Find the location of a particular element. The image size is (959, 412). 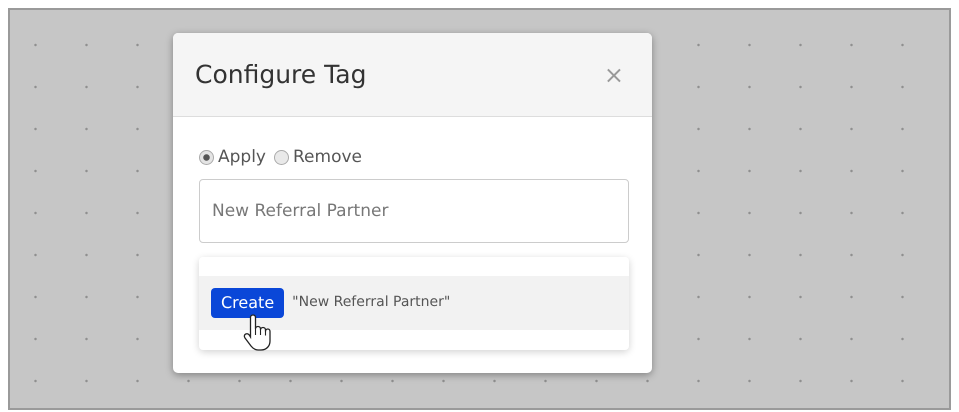

tag-input-field: New Referral Partner is located at coordinates (414, 210).